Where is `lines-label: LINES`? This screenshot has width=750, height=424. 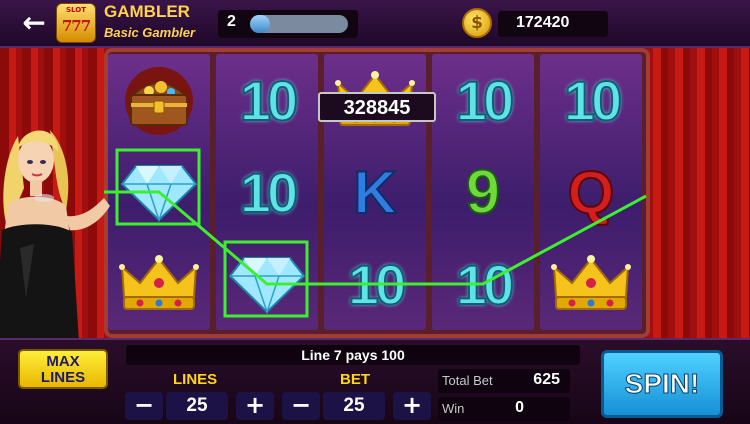
lines-label: LINES is located at coordinates (195, 379).